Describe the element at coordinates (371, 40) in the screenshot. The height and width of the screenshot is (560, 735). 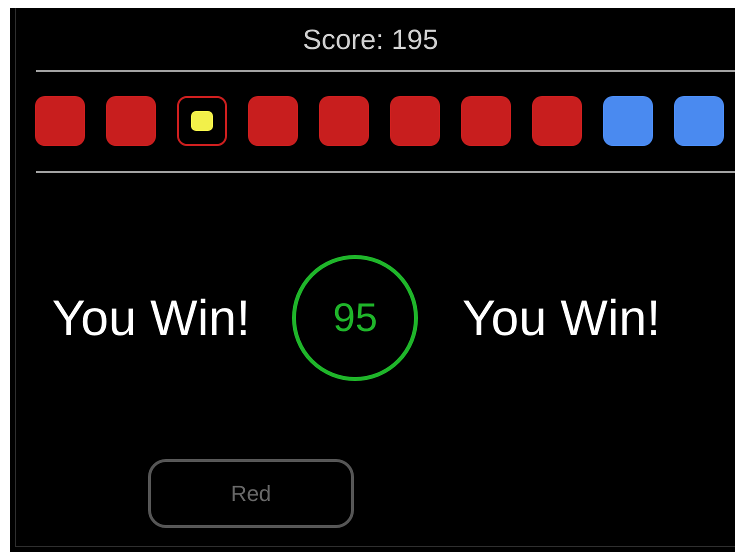
I see `score-label: Score: 195` at that location.